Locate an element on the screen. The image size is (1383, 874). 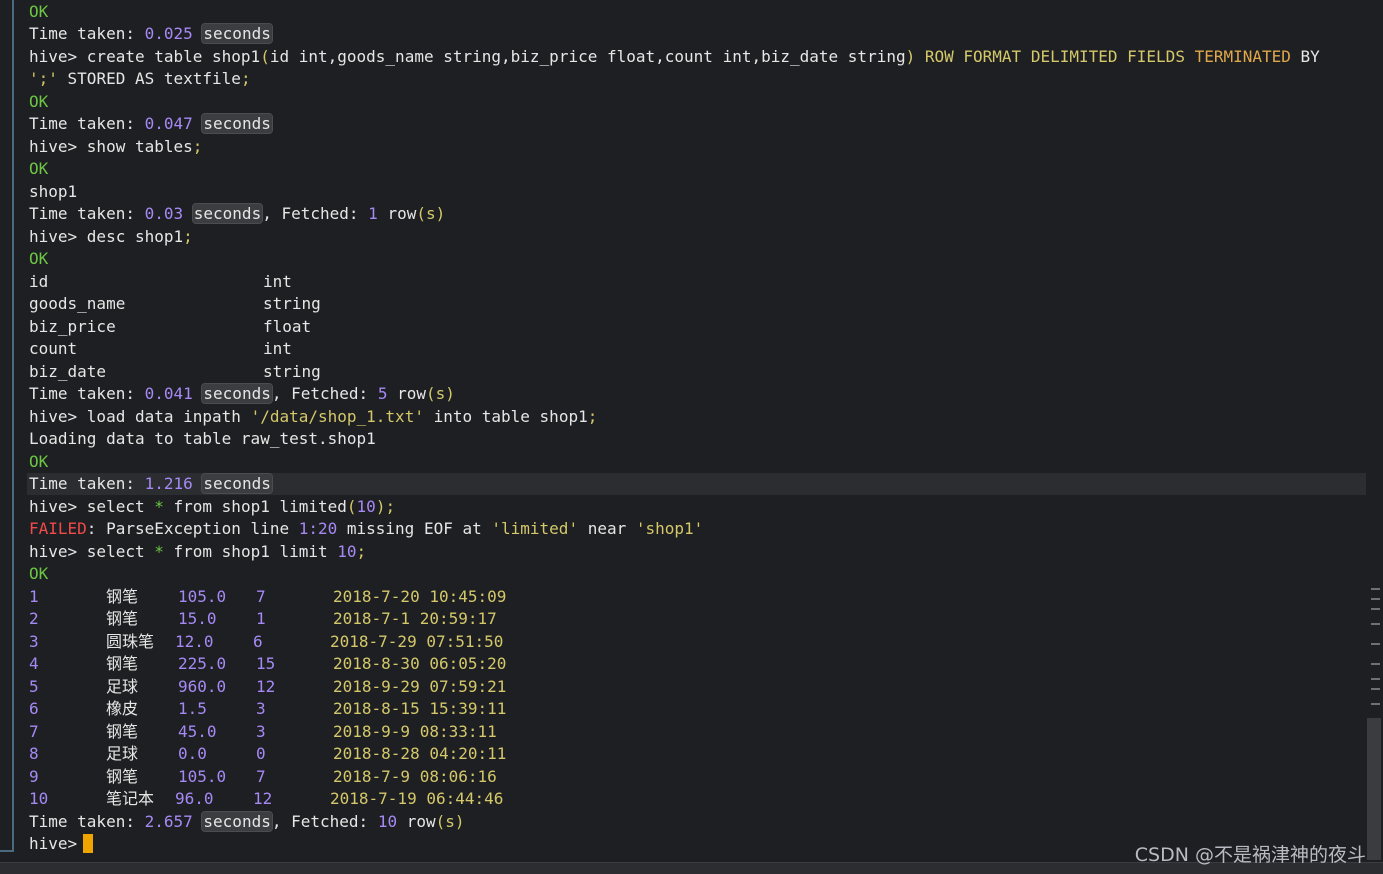
schema-row: id int is located at coordinates (229, 282).